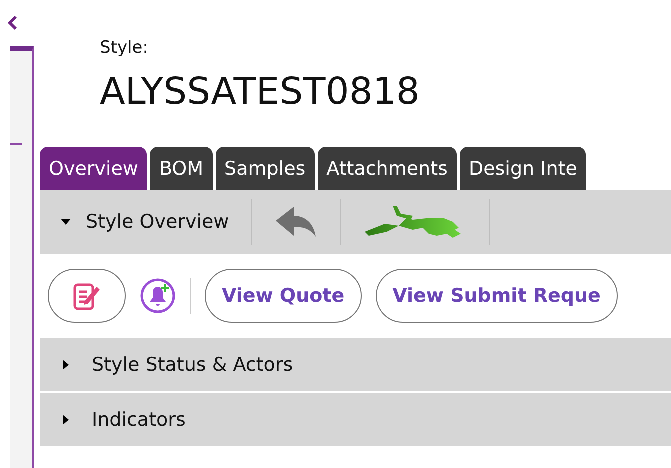 The image size is (671, 468). What do you see at coordinates (181, 168) in the screenshot?
I see `tab: BOM` at bounding box center [181, 168].